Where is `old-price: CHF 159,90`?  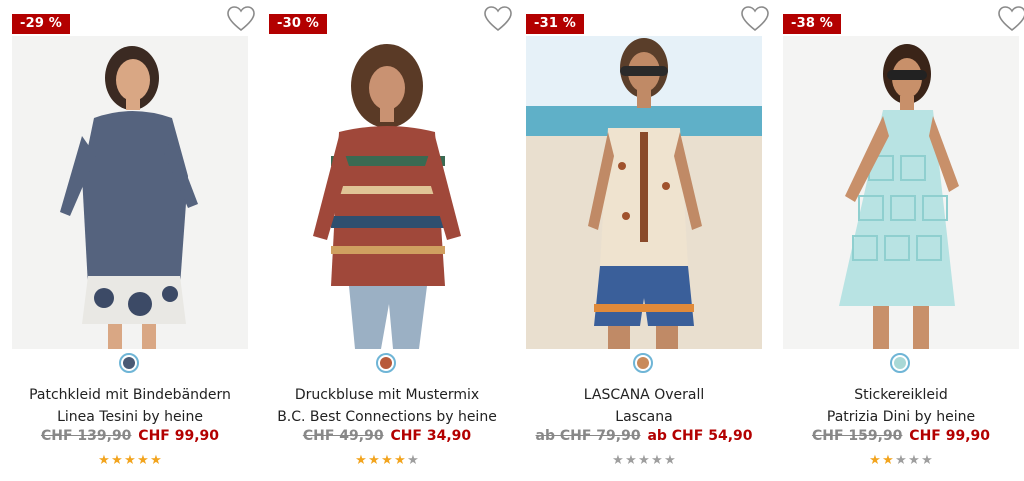 old-price: CHF 159,90 is located at coordinates (857, 436).